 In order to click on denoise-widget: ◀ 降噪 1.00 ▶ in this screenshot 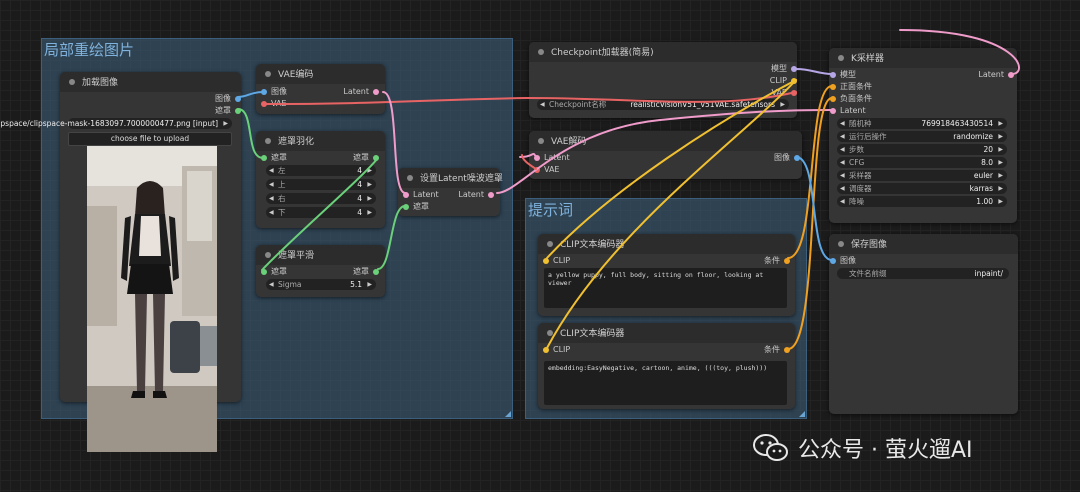, I will do `click(922, 201)`.